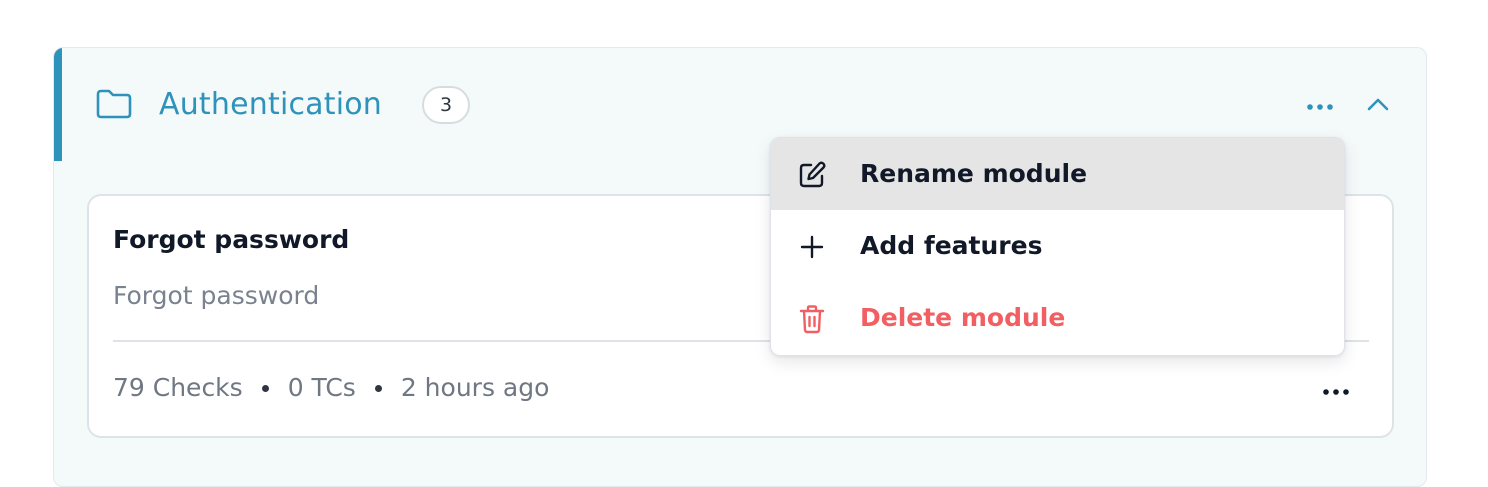 The height and width of the screenshot is (487, 1488). I want to click on menu-item-delete-module: Delete module, so click(1057, 318).